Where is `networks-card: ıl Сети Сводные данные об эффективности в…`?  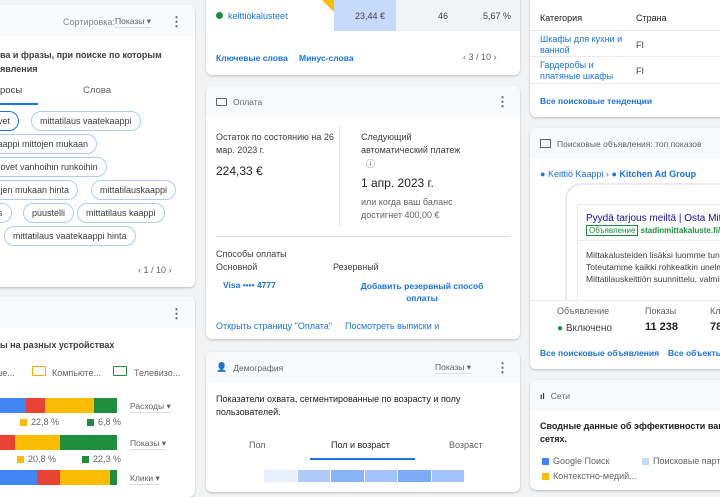
networks-card: ıl Сети Сводные данные об эффективности в… is located at coordinates (625, 435).